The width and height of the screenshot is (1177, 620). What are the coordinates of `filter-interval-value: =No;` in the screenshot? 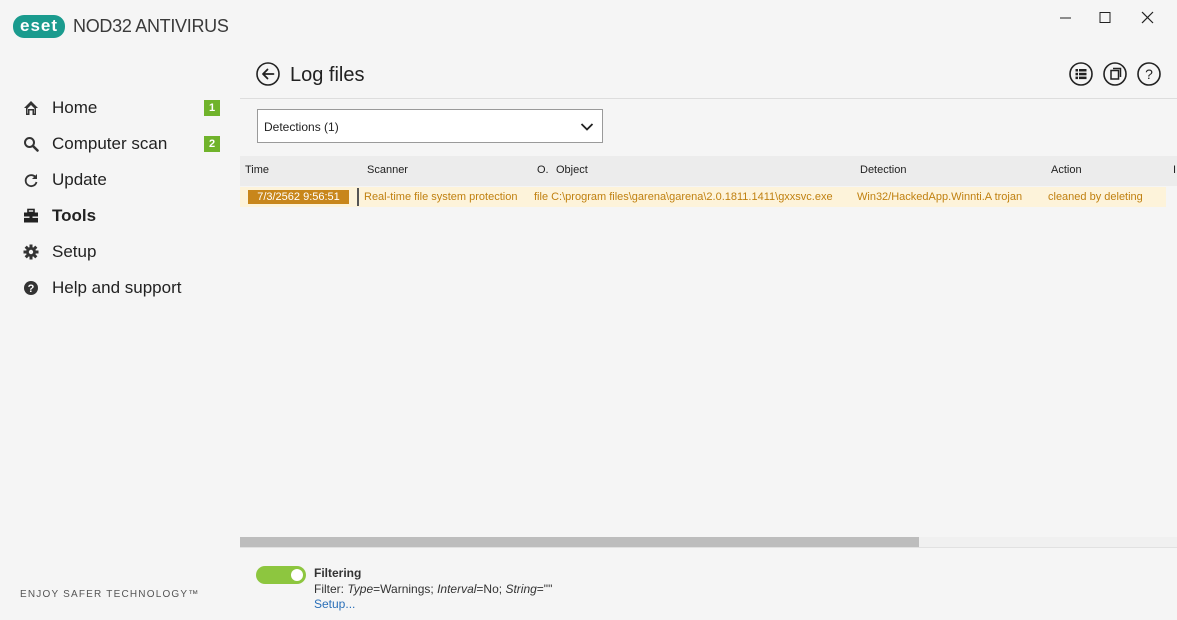 It's located at (491, 589).